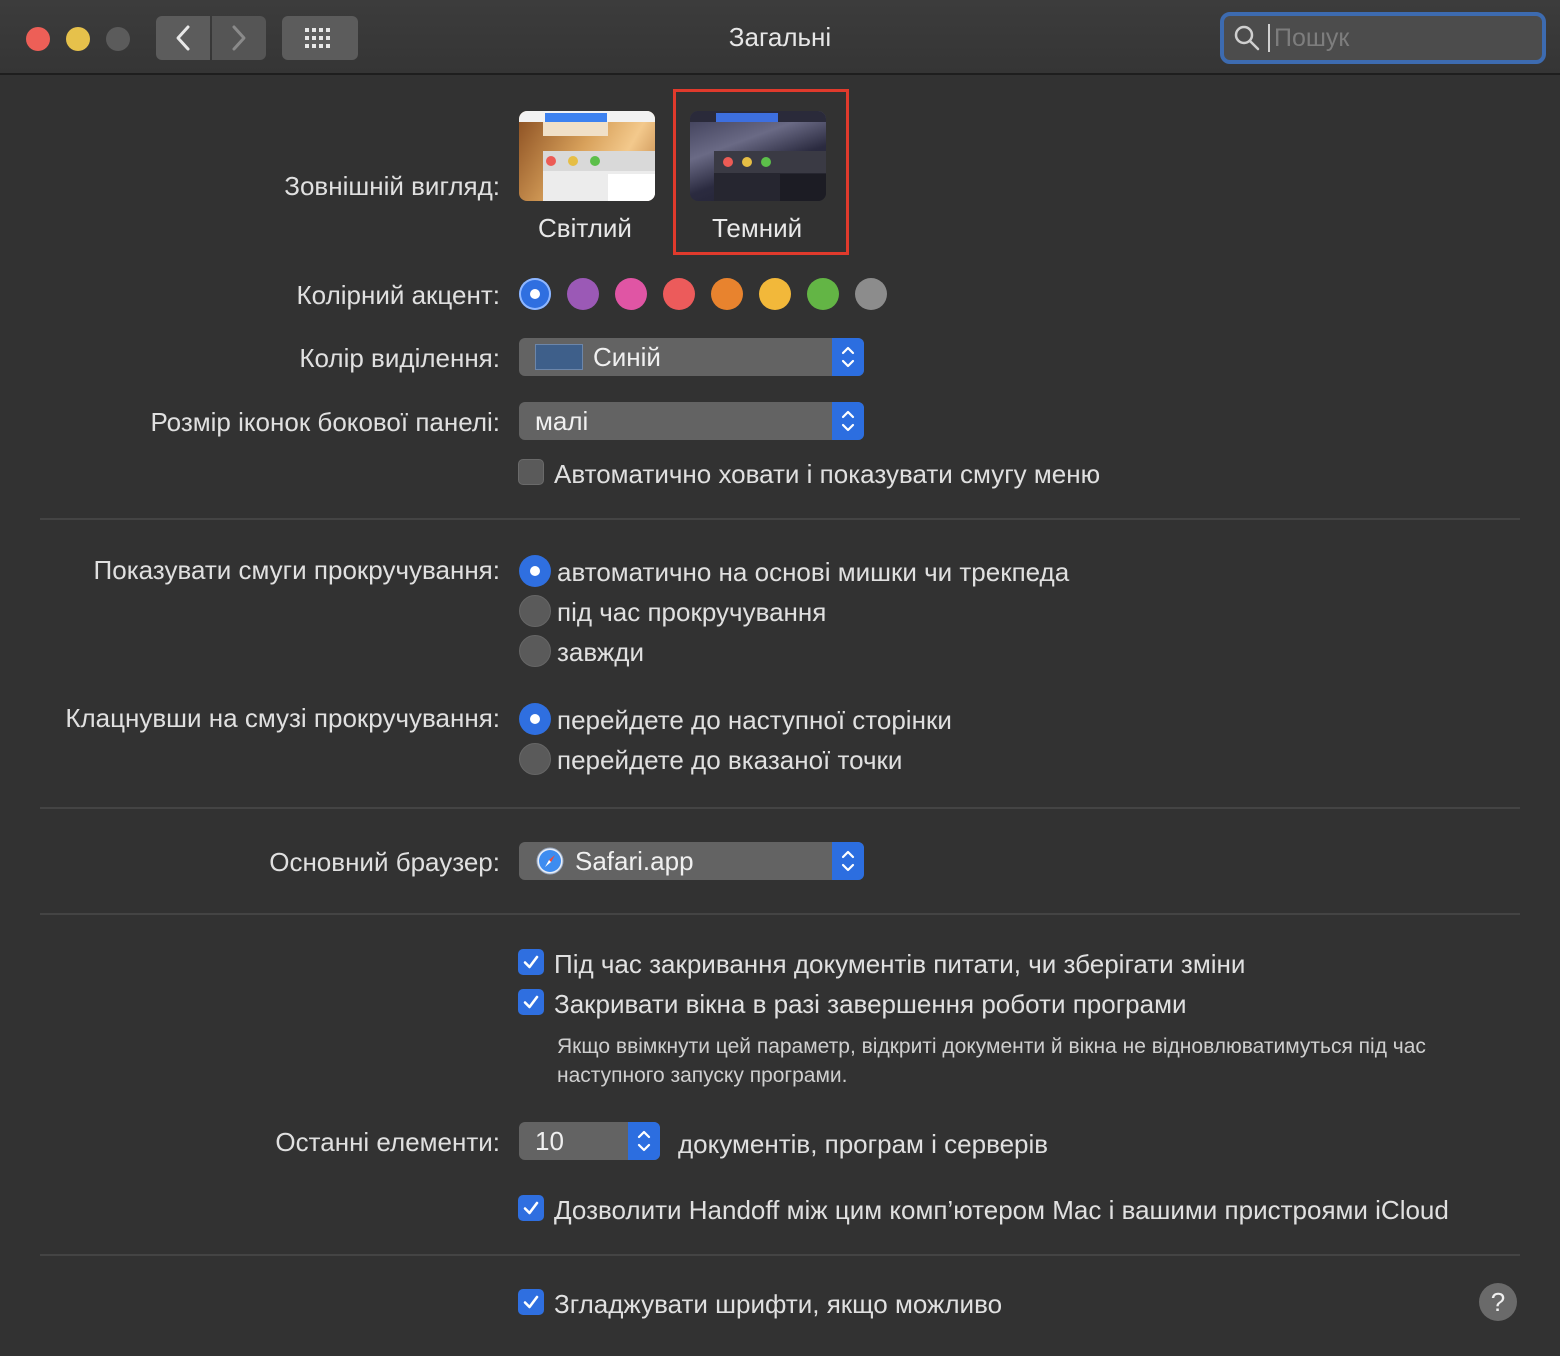 This screenshot has height=1356, width=1560. I want to click on scrollbars-auto-label: автоматично на основі мишки чи трекпеда, so click(813, 572).